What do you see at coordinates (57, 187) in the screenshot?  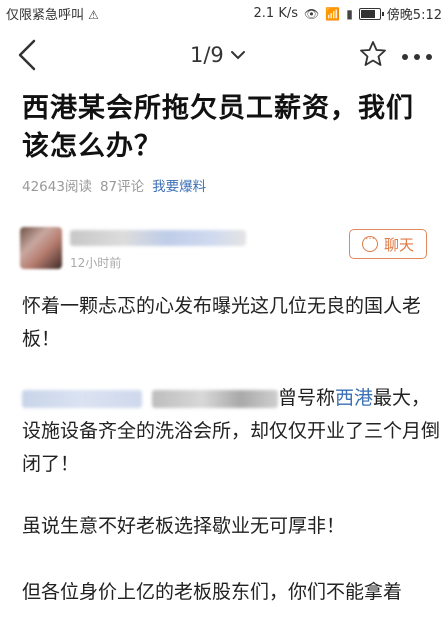 I see `read-count: 42643阅读` at bounding box center [57, 187].